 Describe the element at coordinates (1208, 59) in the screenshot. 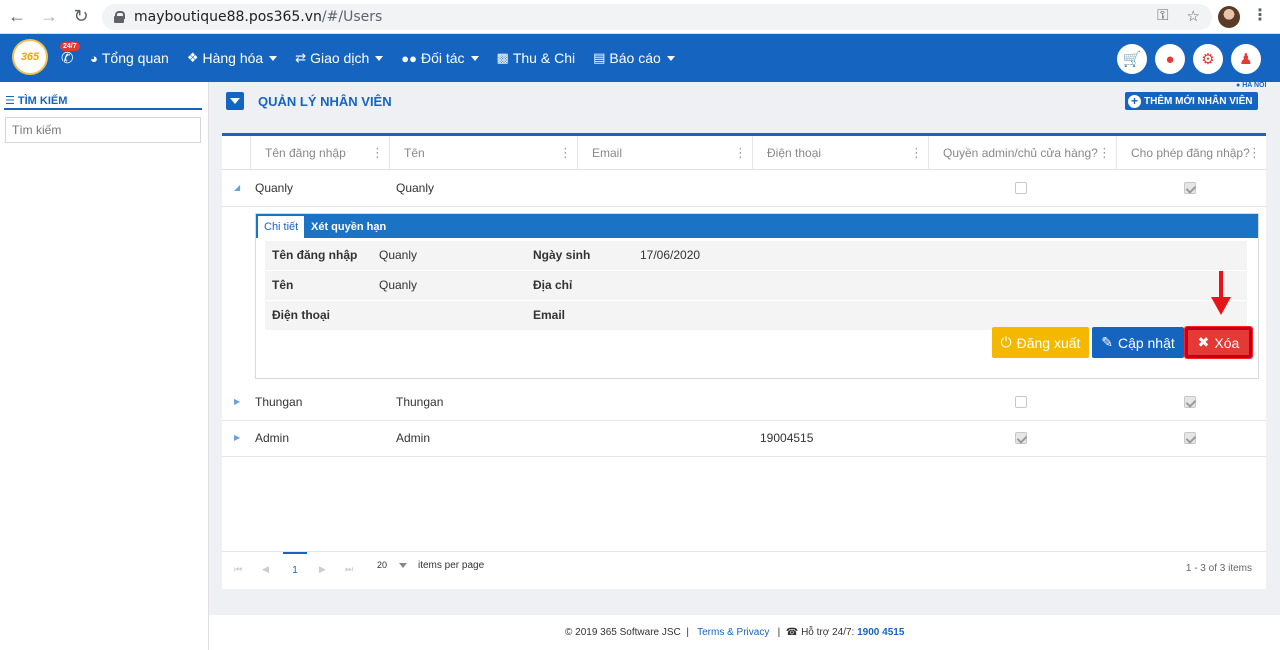

I see `gear-icon: ⚙` at that location.